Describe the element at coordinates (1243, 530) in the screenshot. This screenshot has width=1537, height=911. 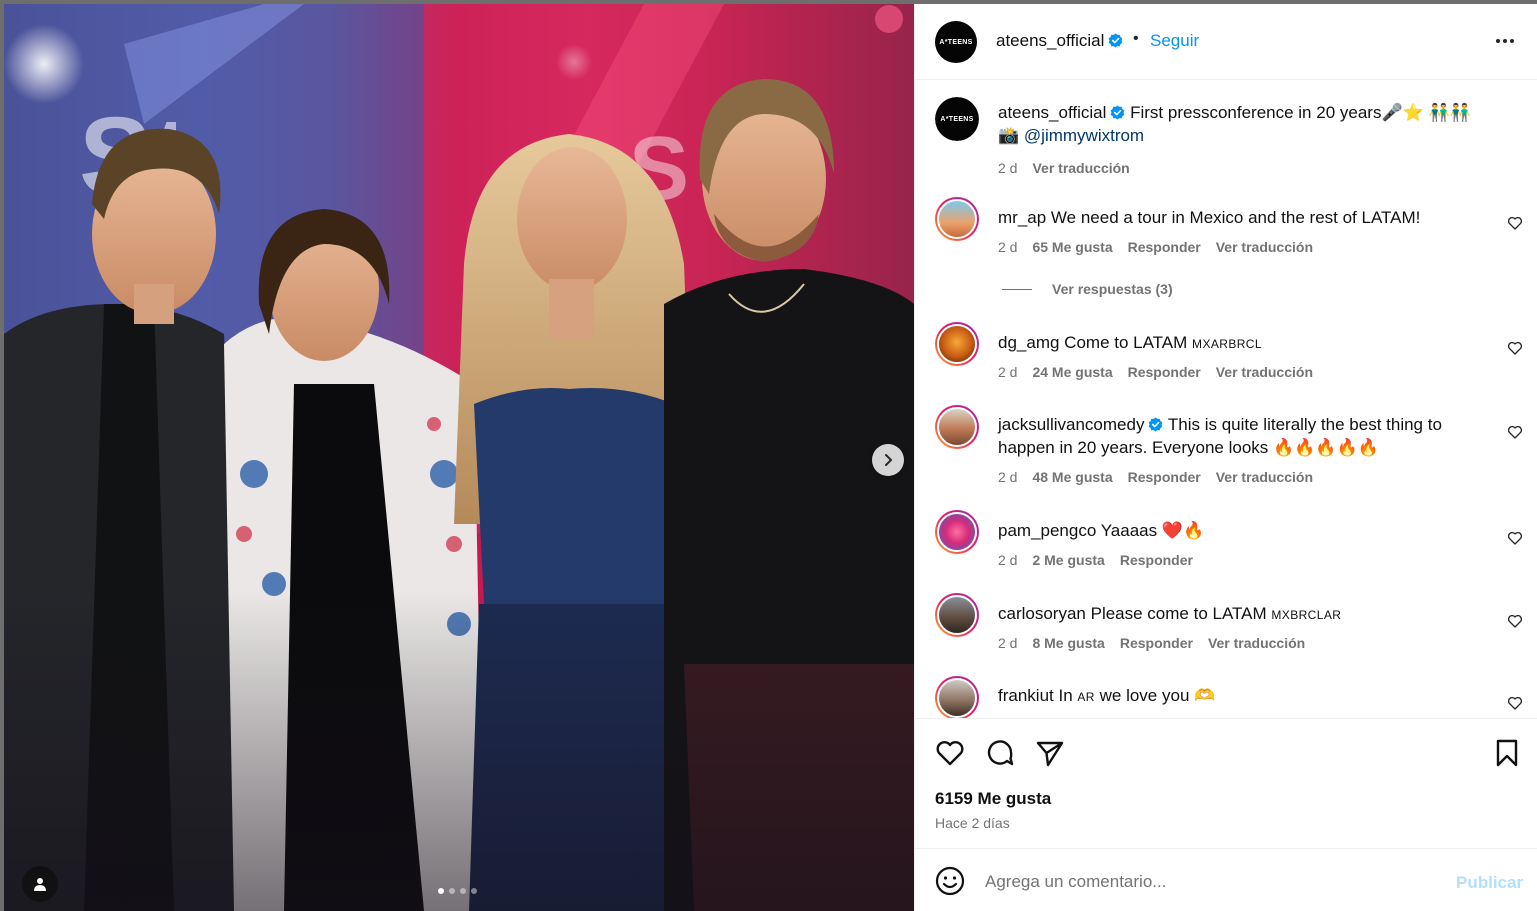
I see `comment-body: pam_pengco Yaaaas ❤️🔥` at that location.